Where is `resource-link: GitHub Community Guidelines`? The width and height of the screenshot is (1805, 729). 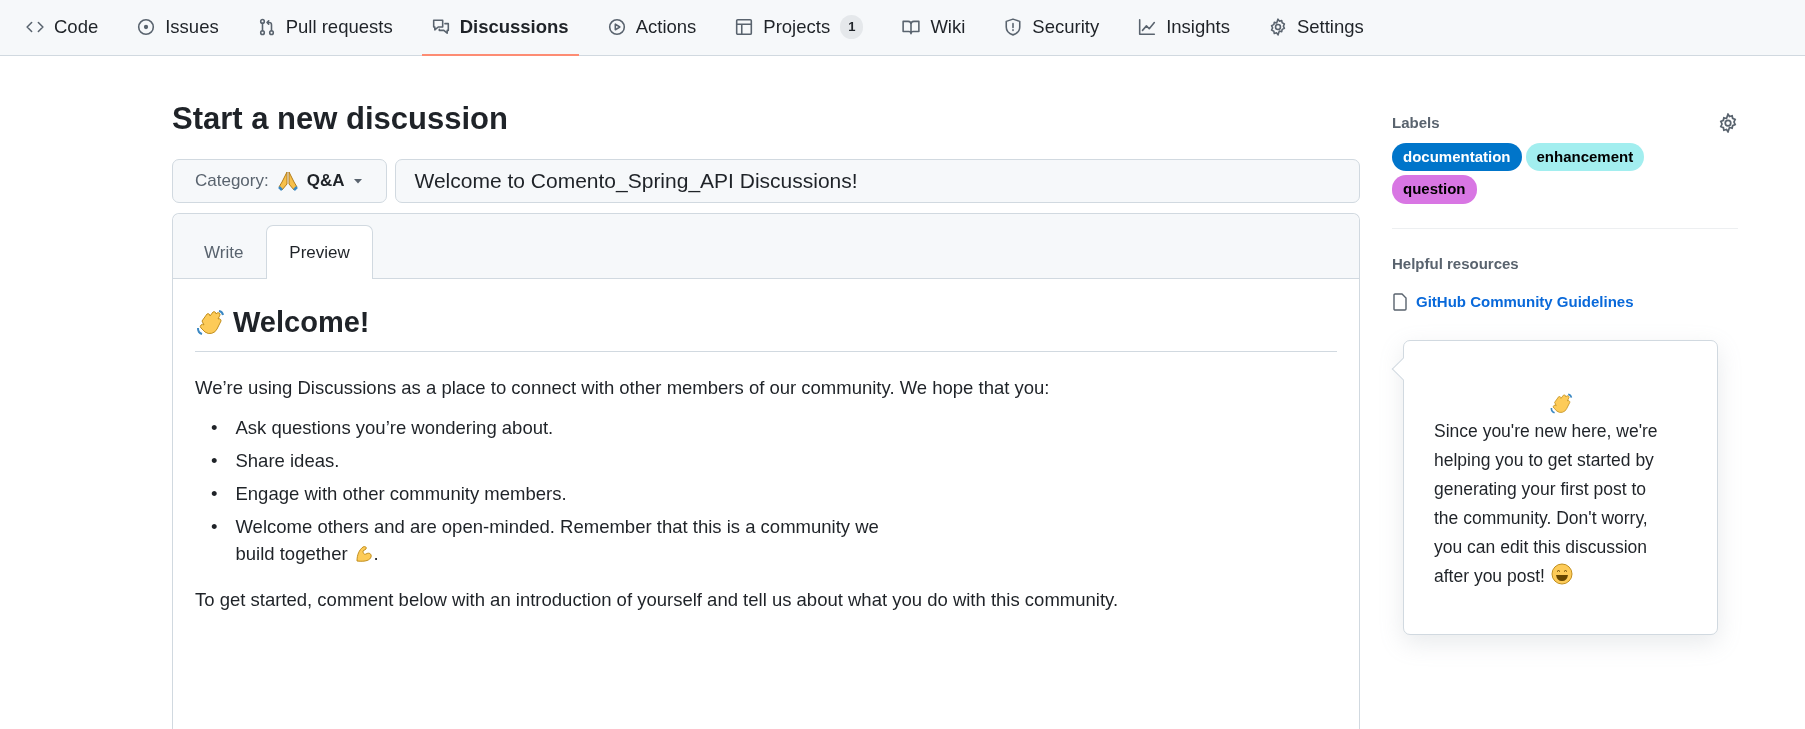 resource-link: GitHub Community Guidelines is located at coordinates (1525, 302).